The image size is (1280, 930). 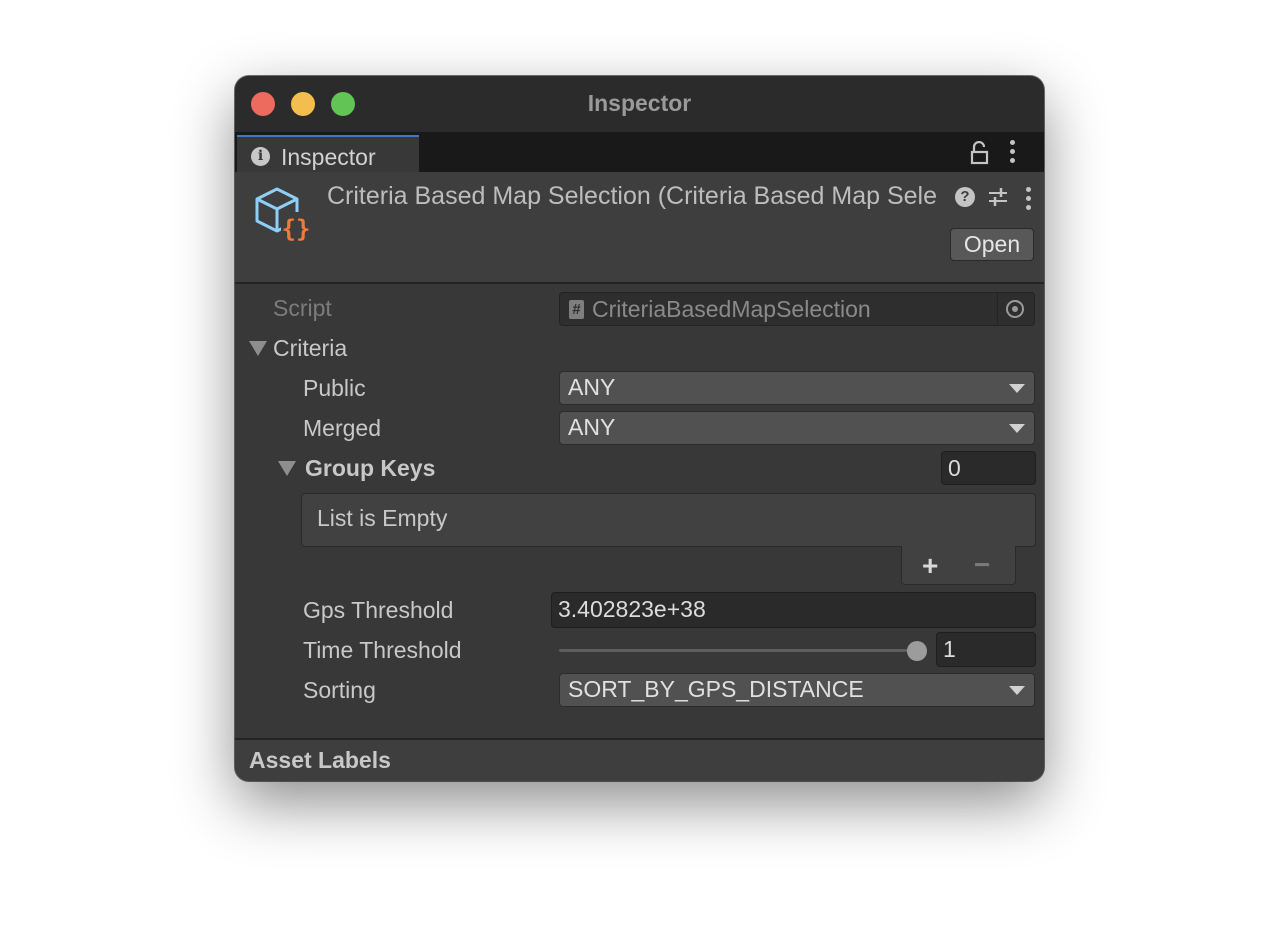 What do you see at coordinates (1029, 200) in the screenshot?
I see `component-menu-kebab-icon` at bounding box center [1029, 200].